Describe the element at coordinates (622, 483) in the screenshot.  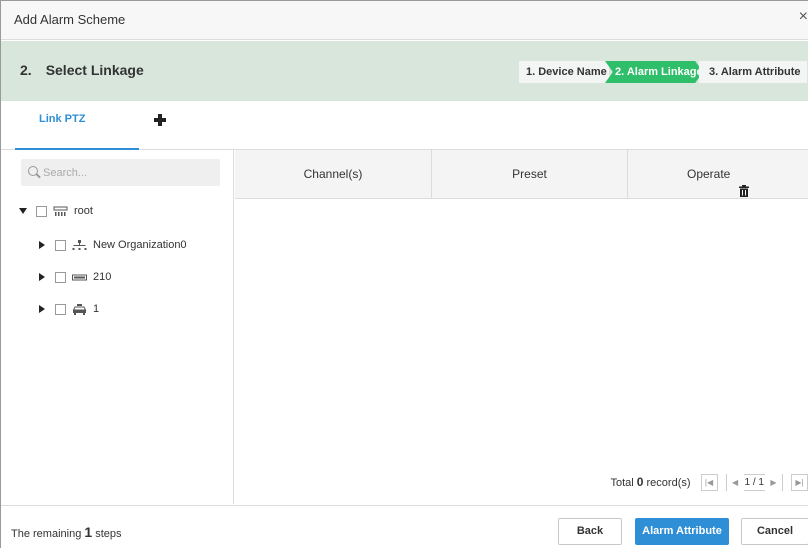
I see `record-total-prefix: Total` at that location.